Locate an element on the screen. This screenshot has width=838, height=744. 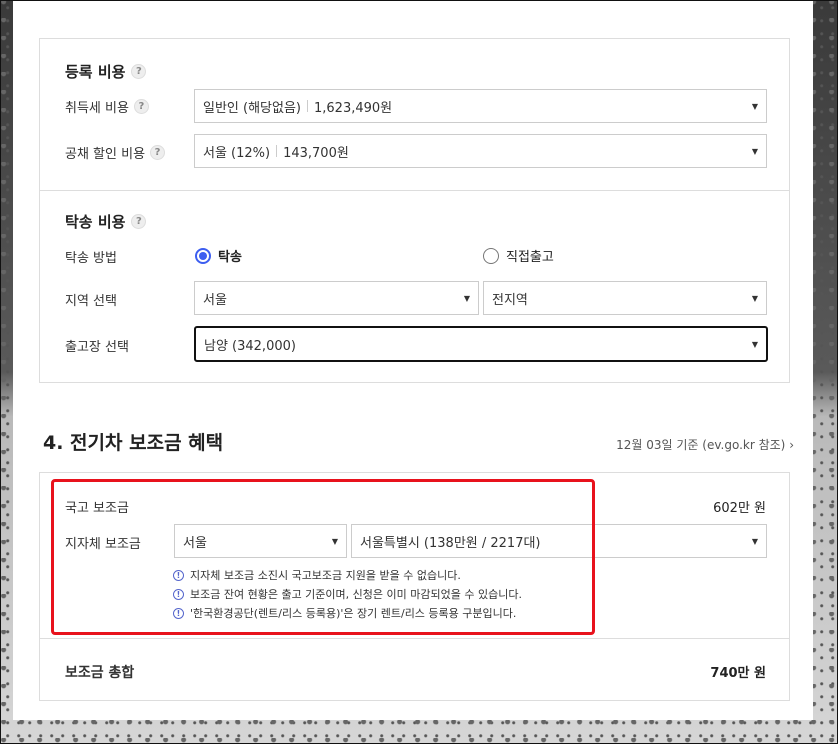
national-subsidy-label: 국고 보조금 is located at coordinates (97, 506).